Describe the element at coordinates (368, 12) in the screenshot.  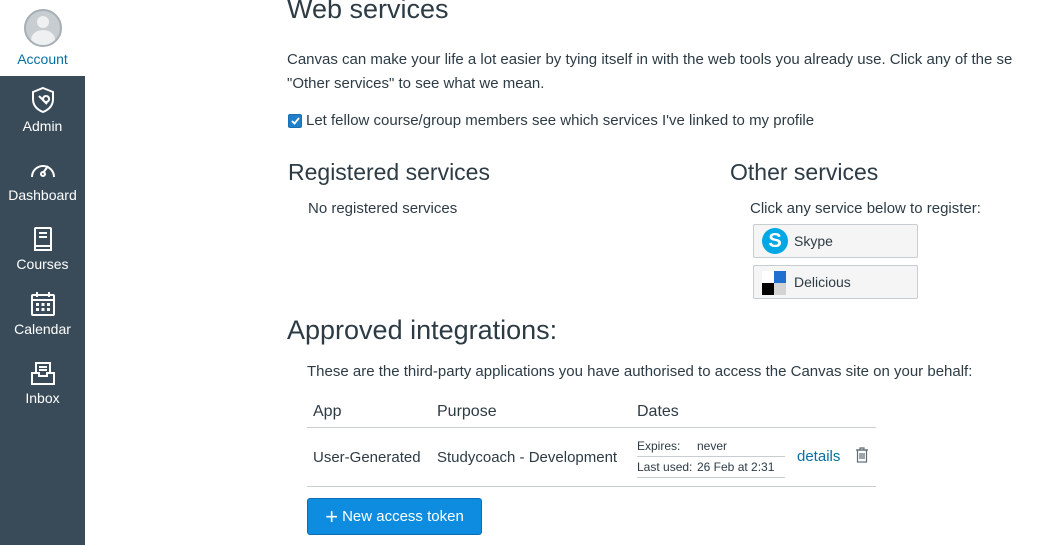
I see `page-title: Web services` at that location.